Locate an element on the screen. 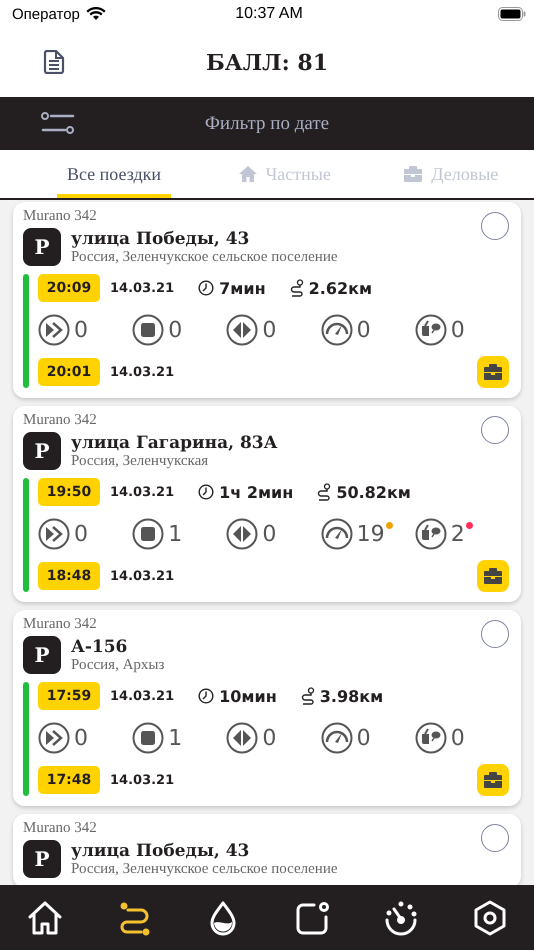 Image resolution: width=534 pixels, height=950 pixels. street-name: А-156 is located at coordinates (99, 646).